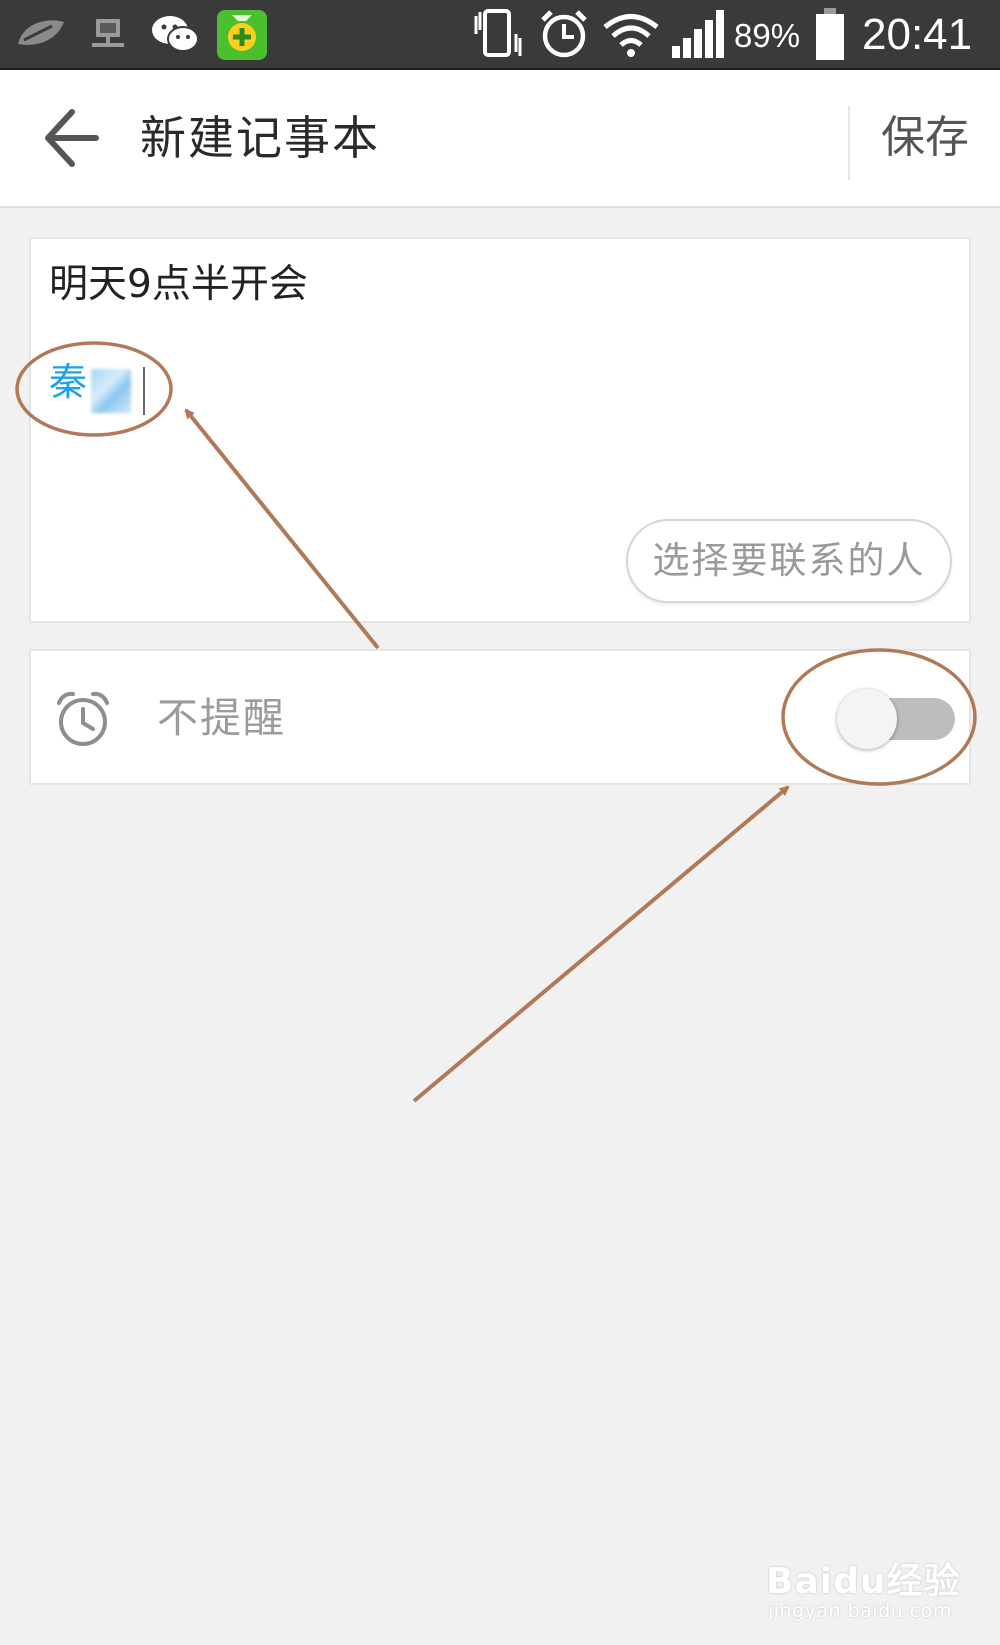 The height and width of the screenshot is (1645, 1000). Describe the element at coordinates (41, 32) in the screenshot. I see `leaf-icon` at that location.